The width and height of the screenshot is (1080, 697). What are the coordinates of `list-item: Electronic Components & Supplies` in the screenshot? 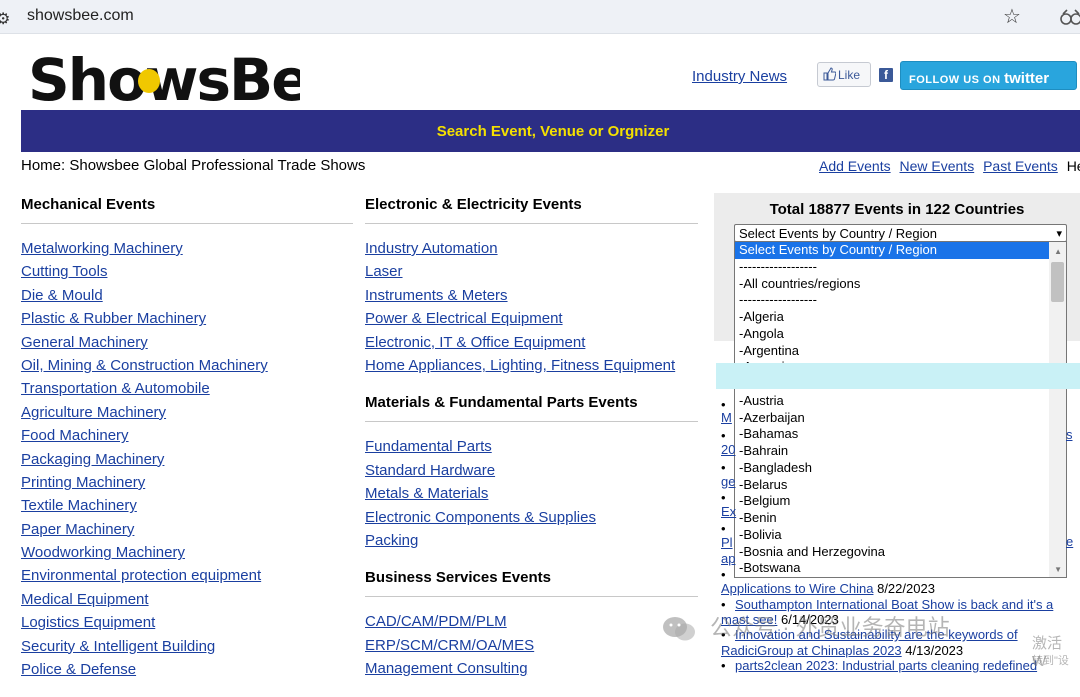 It's located at (531, 520).